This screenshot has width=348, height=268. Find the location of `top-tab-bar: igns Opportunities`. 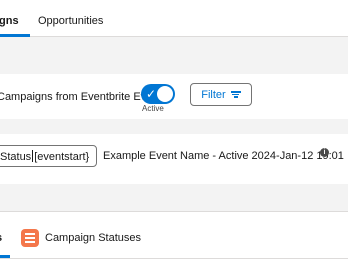

top-tab-bar: igns Opportunities is located at coordinates (174, 18).